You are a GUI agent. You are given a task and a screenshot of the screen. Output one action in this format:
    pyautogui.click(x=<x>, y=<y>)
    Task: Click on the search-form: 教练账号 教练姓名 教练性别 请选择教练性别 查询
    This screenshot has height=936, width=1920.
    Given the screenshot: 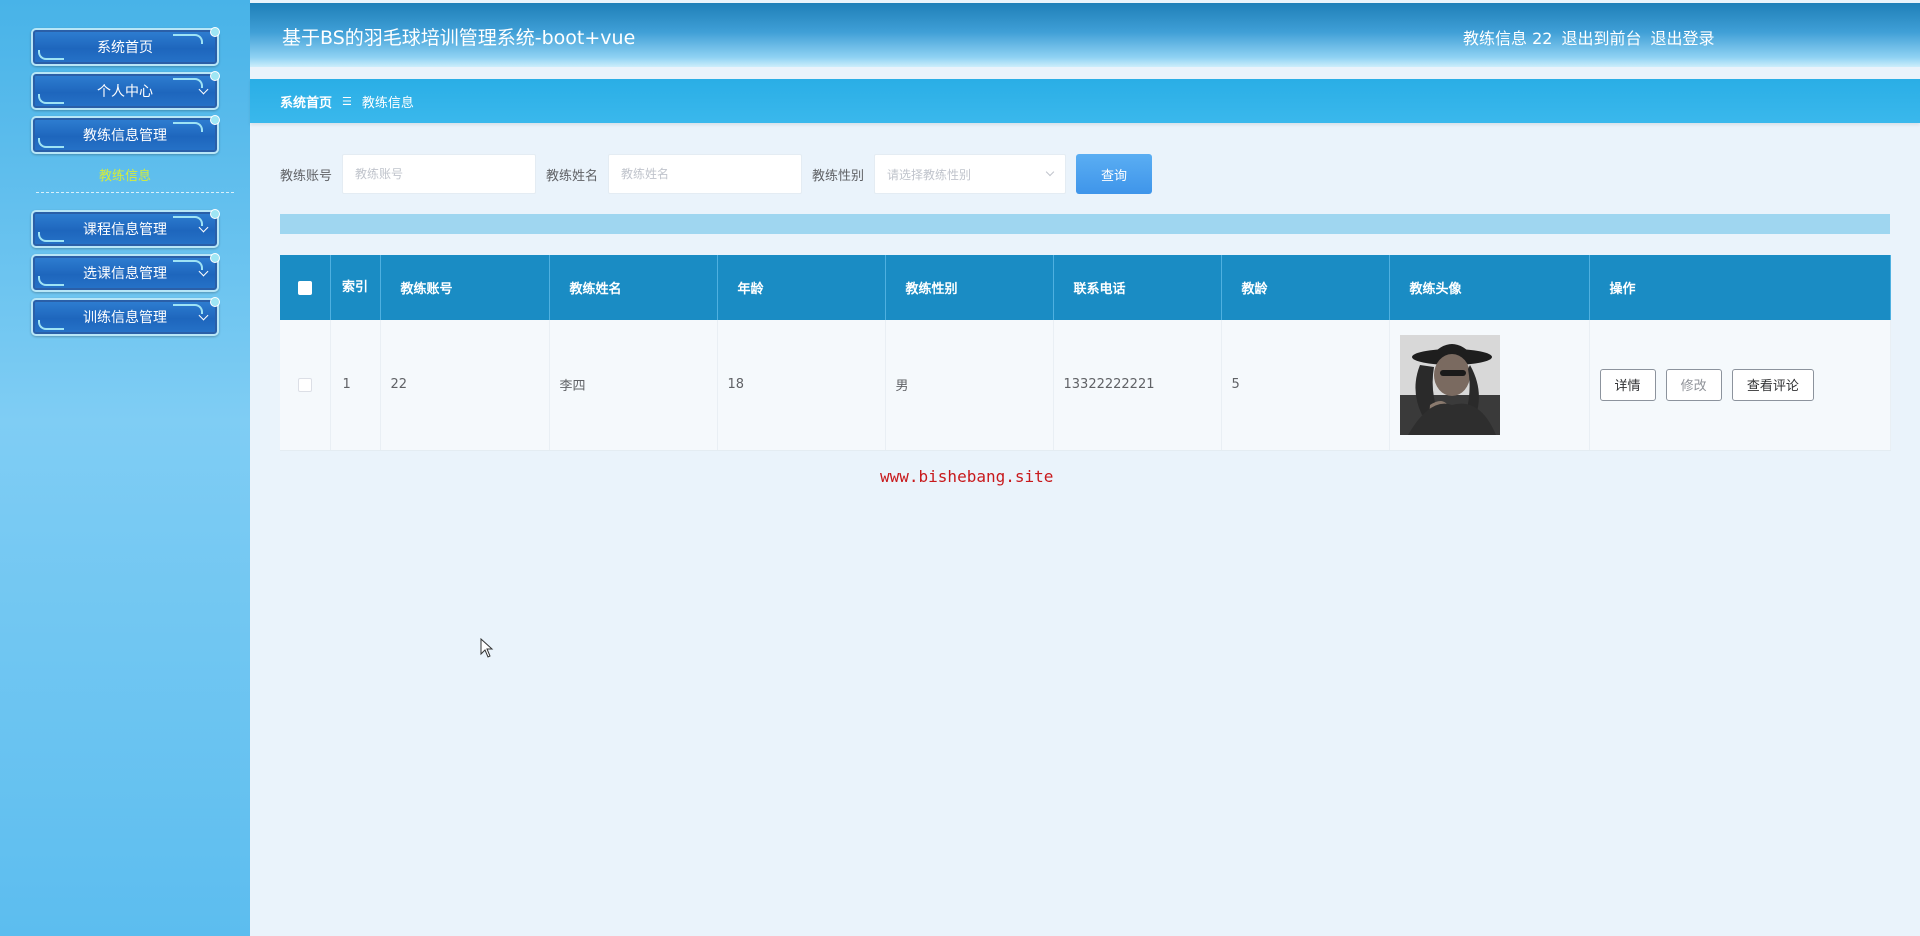 What is the action you would take?
    pyautogui.click(x=716, y=174)
    